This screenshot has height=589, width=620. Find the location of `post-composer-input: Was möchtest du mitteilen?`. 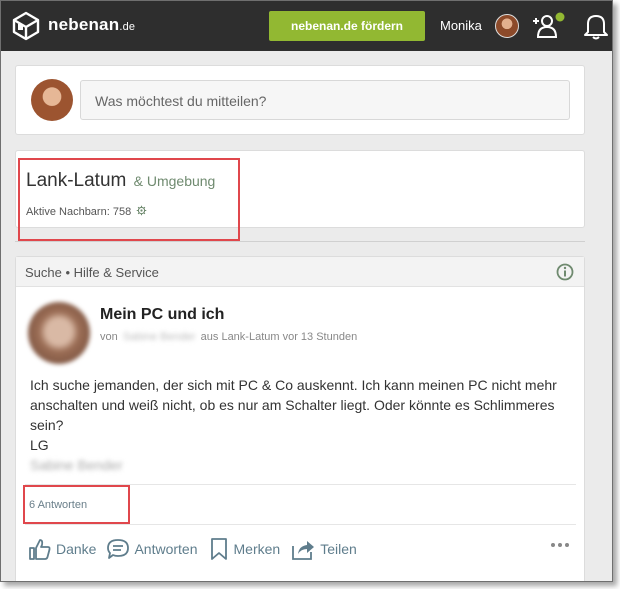

post-composer-input: Was möchtest du mitteilen? is located at coordinates (325, 100).